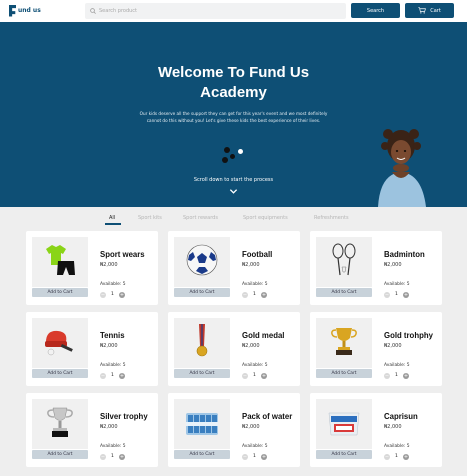 The image size is (467, 476). I want to click on badminton-icon, so click(344, 259).